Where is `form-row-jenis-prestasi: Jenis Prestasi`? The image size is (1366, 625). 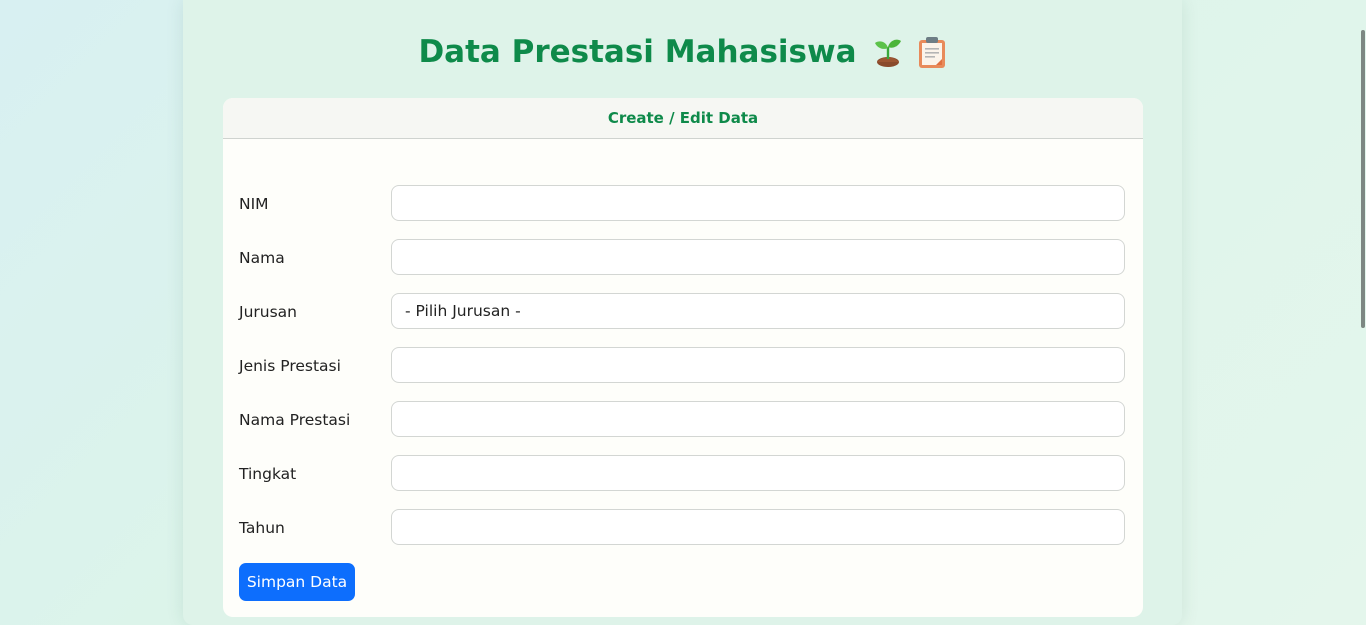
form-row-jenis-prestasi: Jenis Prestasi is located at coordinates (683, 366).